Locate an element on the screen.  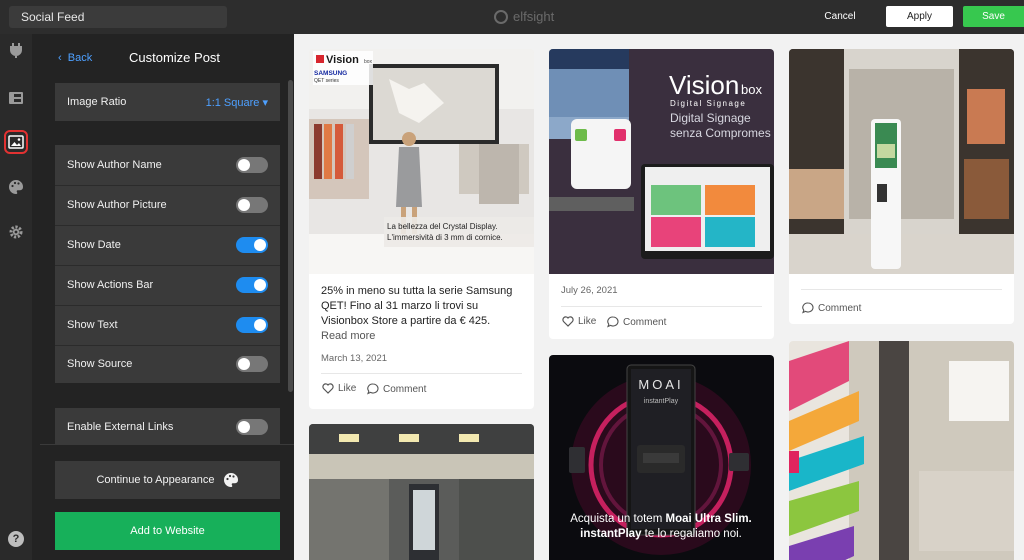
external-links-card: Enable External Links is located at coordinates (167, 426).